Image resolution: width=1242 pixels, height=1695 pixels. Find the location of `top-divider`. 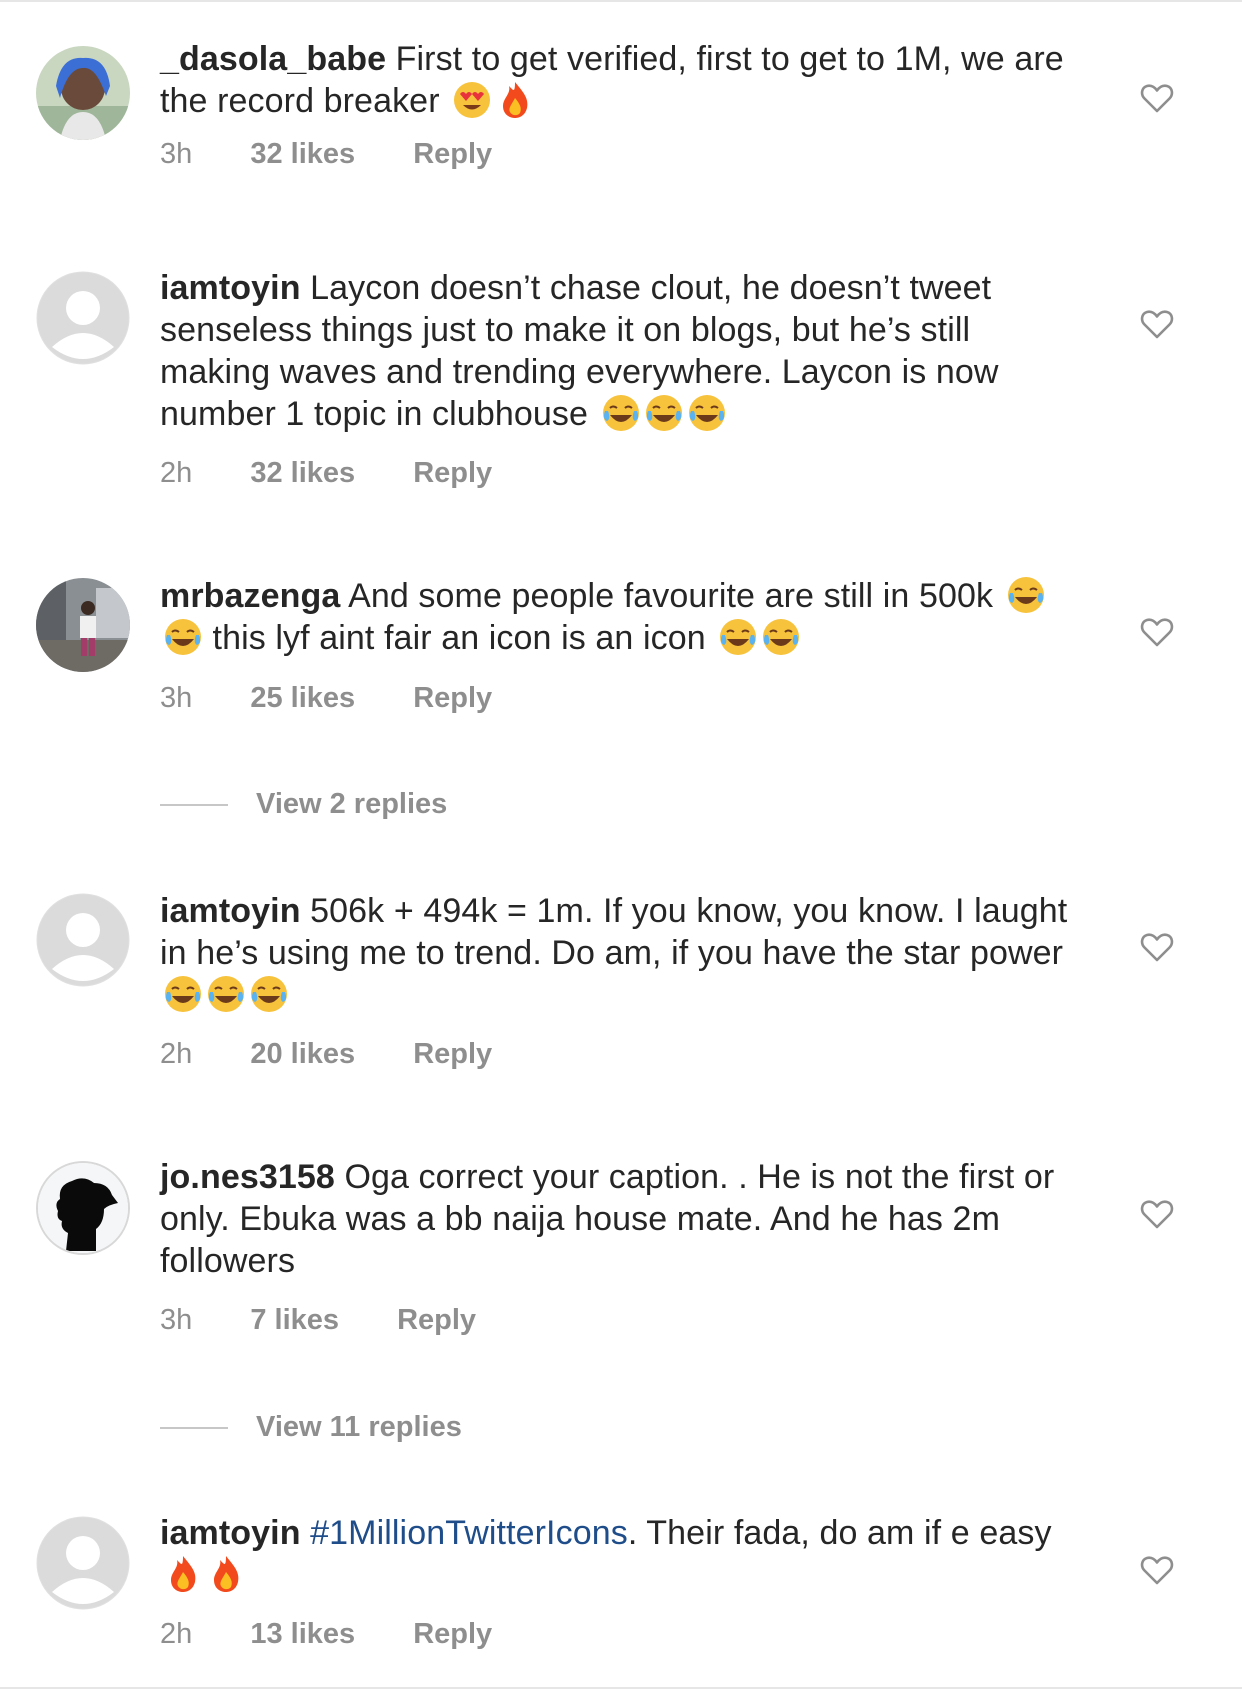

top-divider is located at coordinates (621, 1).